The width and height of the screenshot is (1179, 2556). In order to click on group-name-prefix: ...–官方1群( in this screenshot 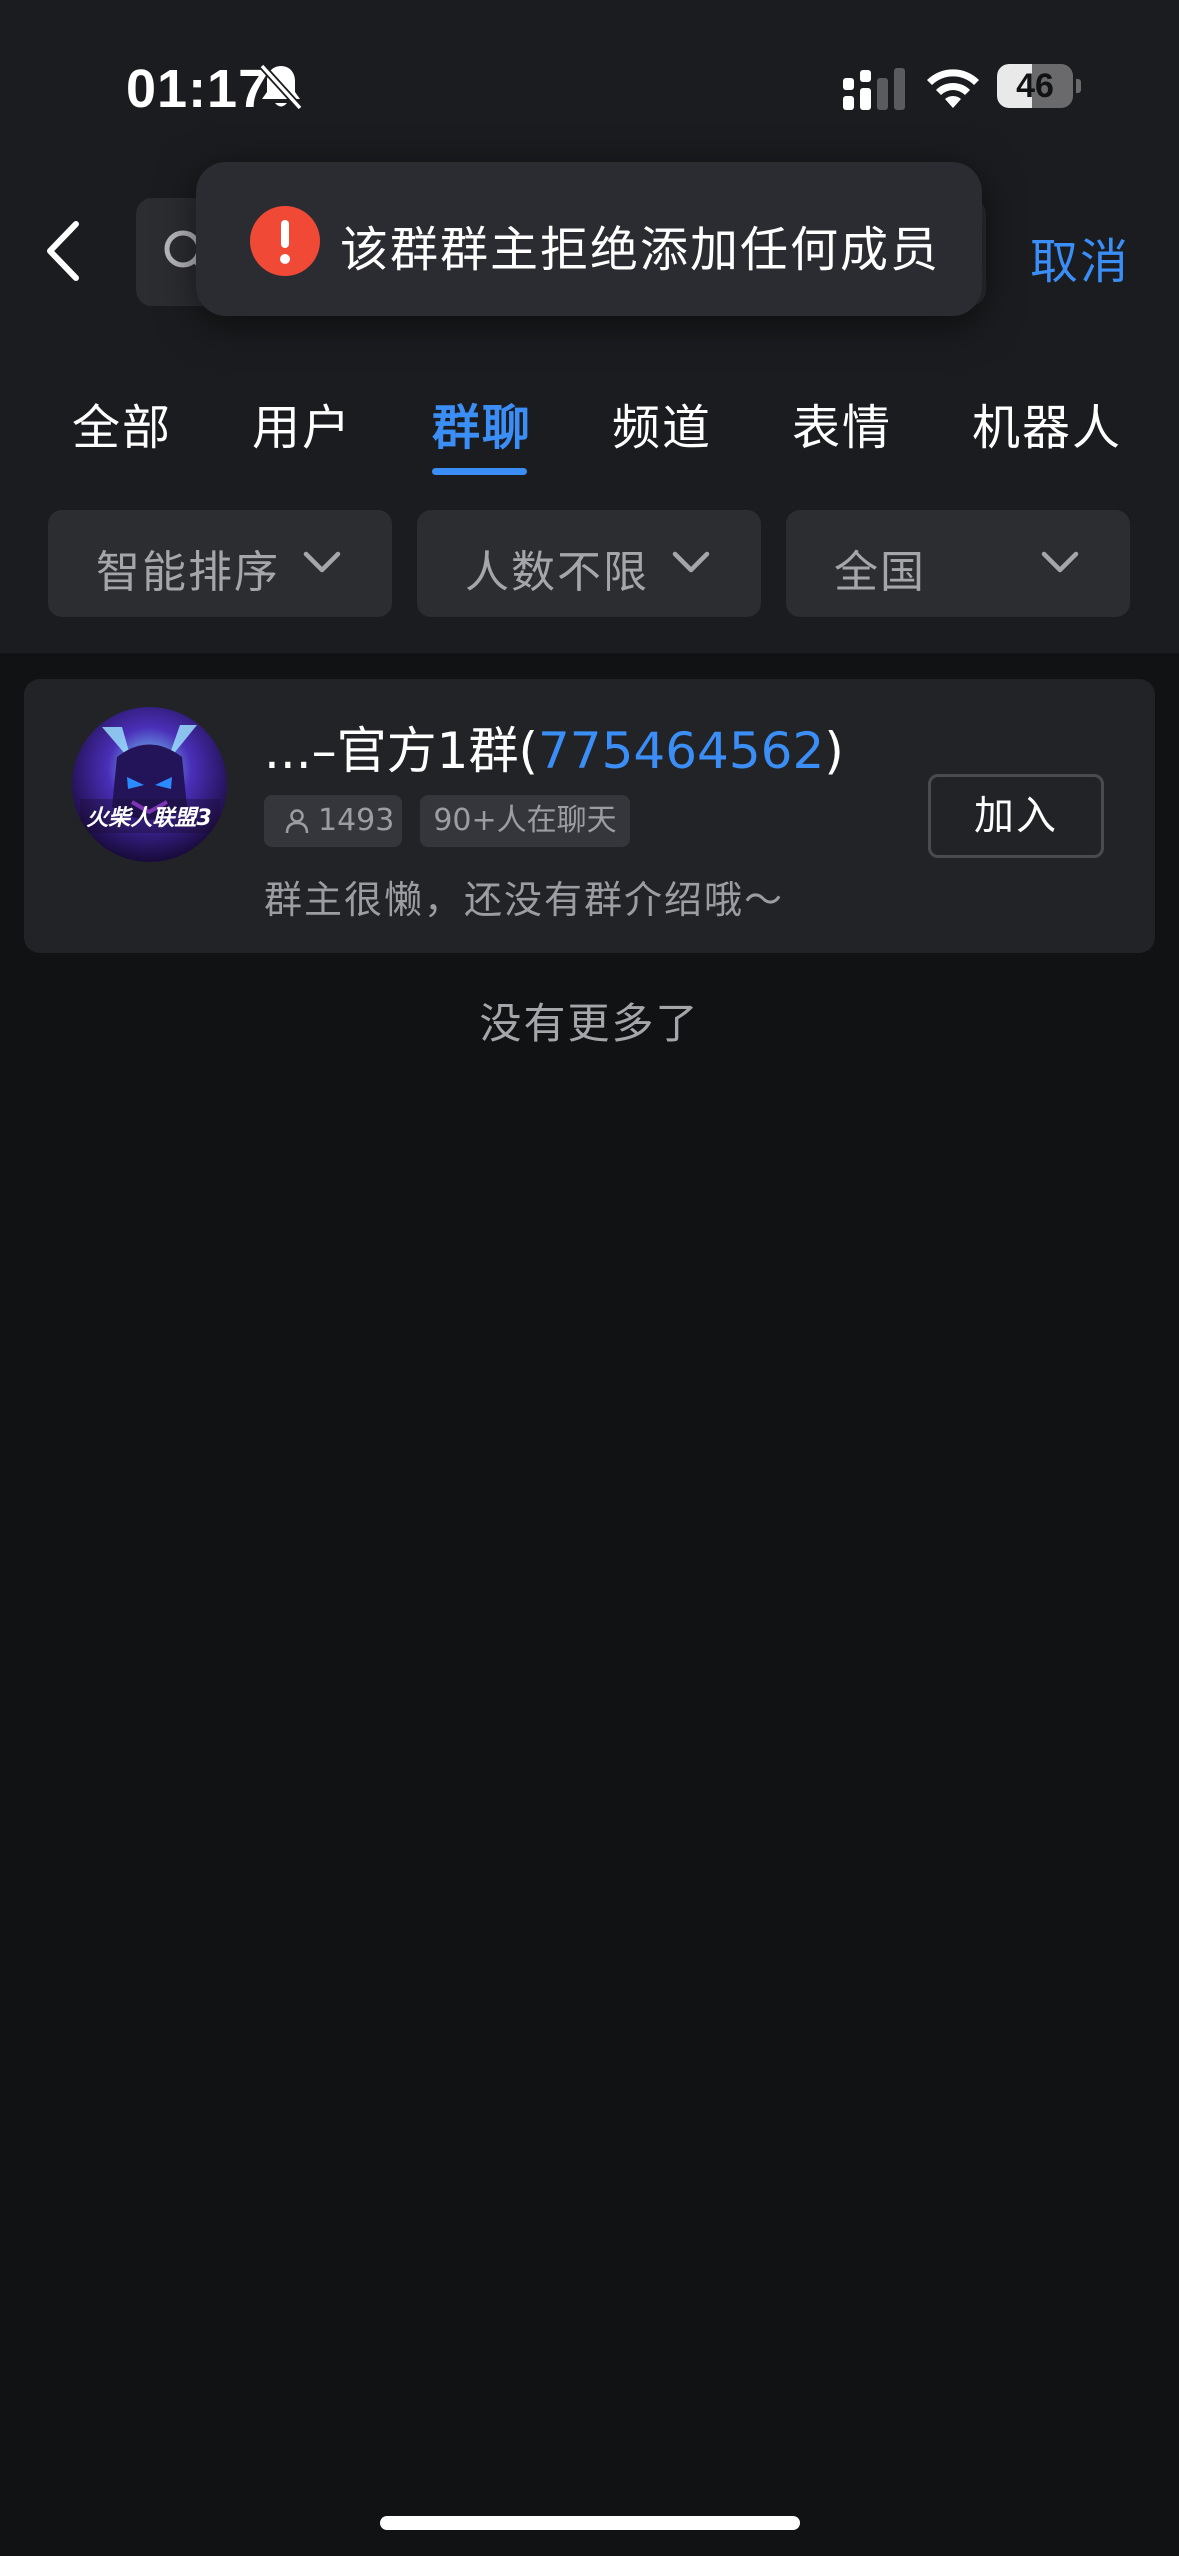, I will do `click(401, 751)`.